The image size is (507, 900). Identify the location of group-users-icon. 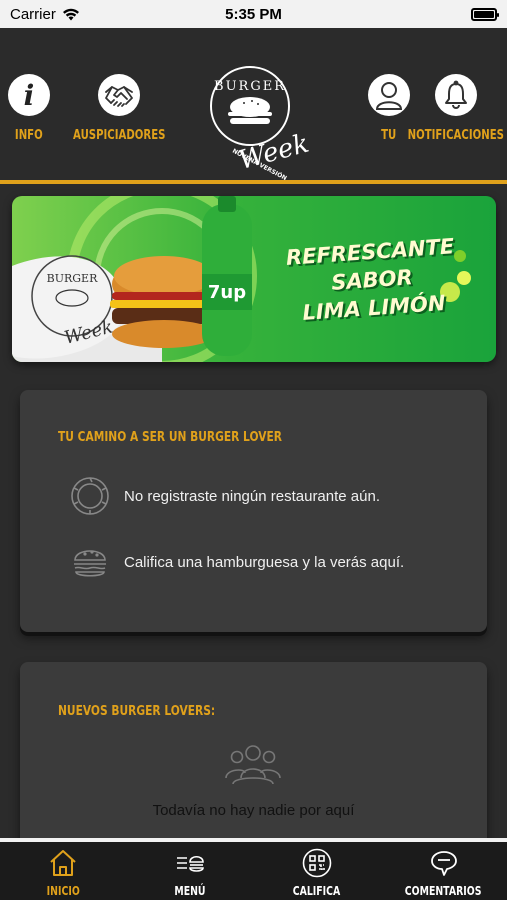
(253, 765).